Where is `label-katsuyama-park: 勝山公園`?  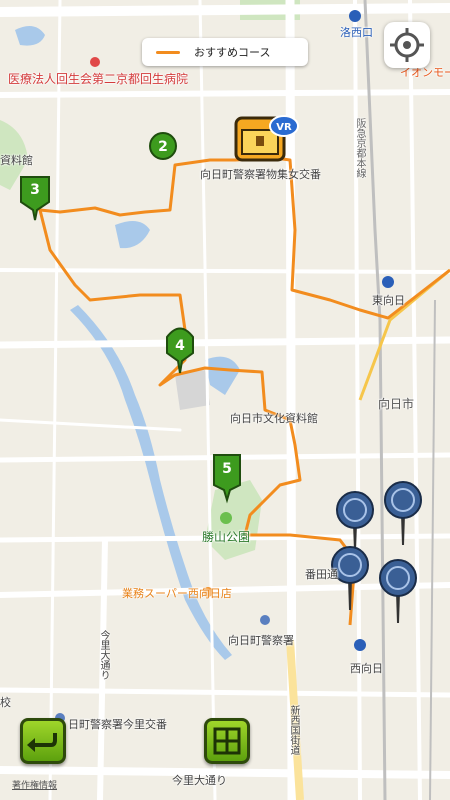 label-katsuyama-park: 勝山公園 is located at coordinates (226, 537).